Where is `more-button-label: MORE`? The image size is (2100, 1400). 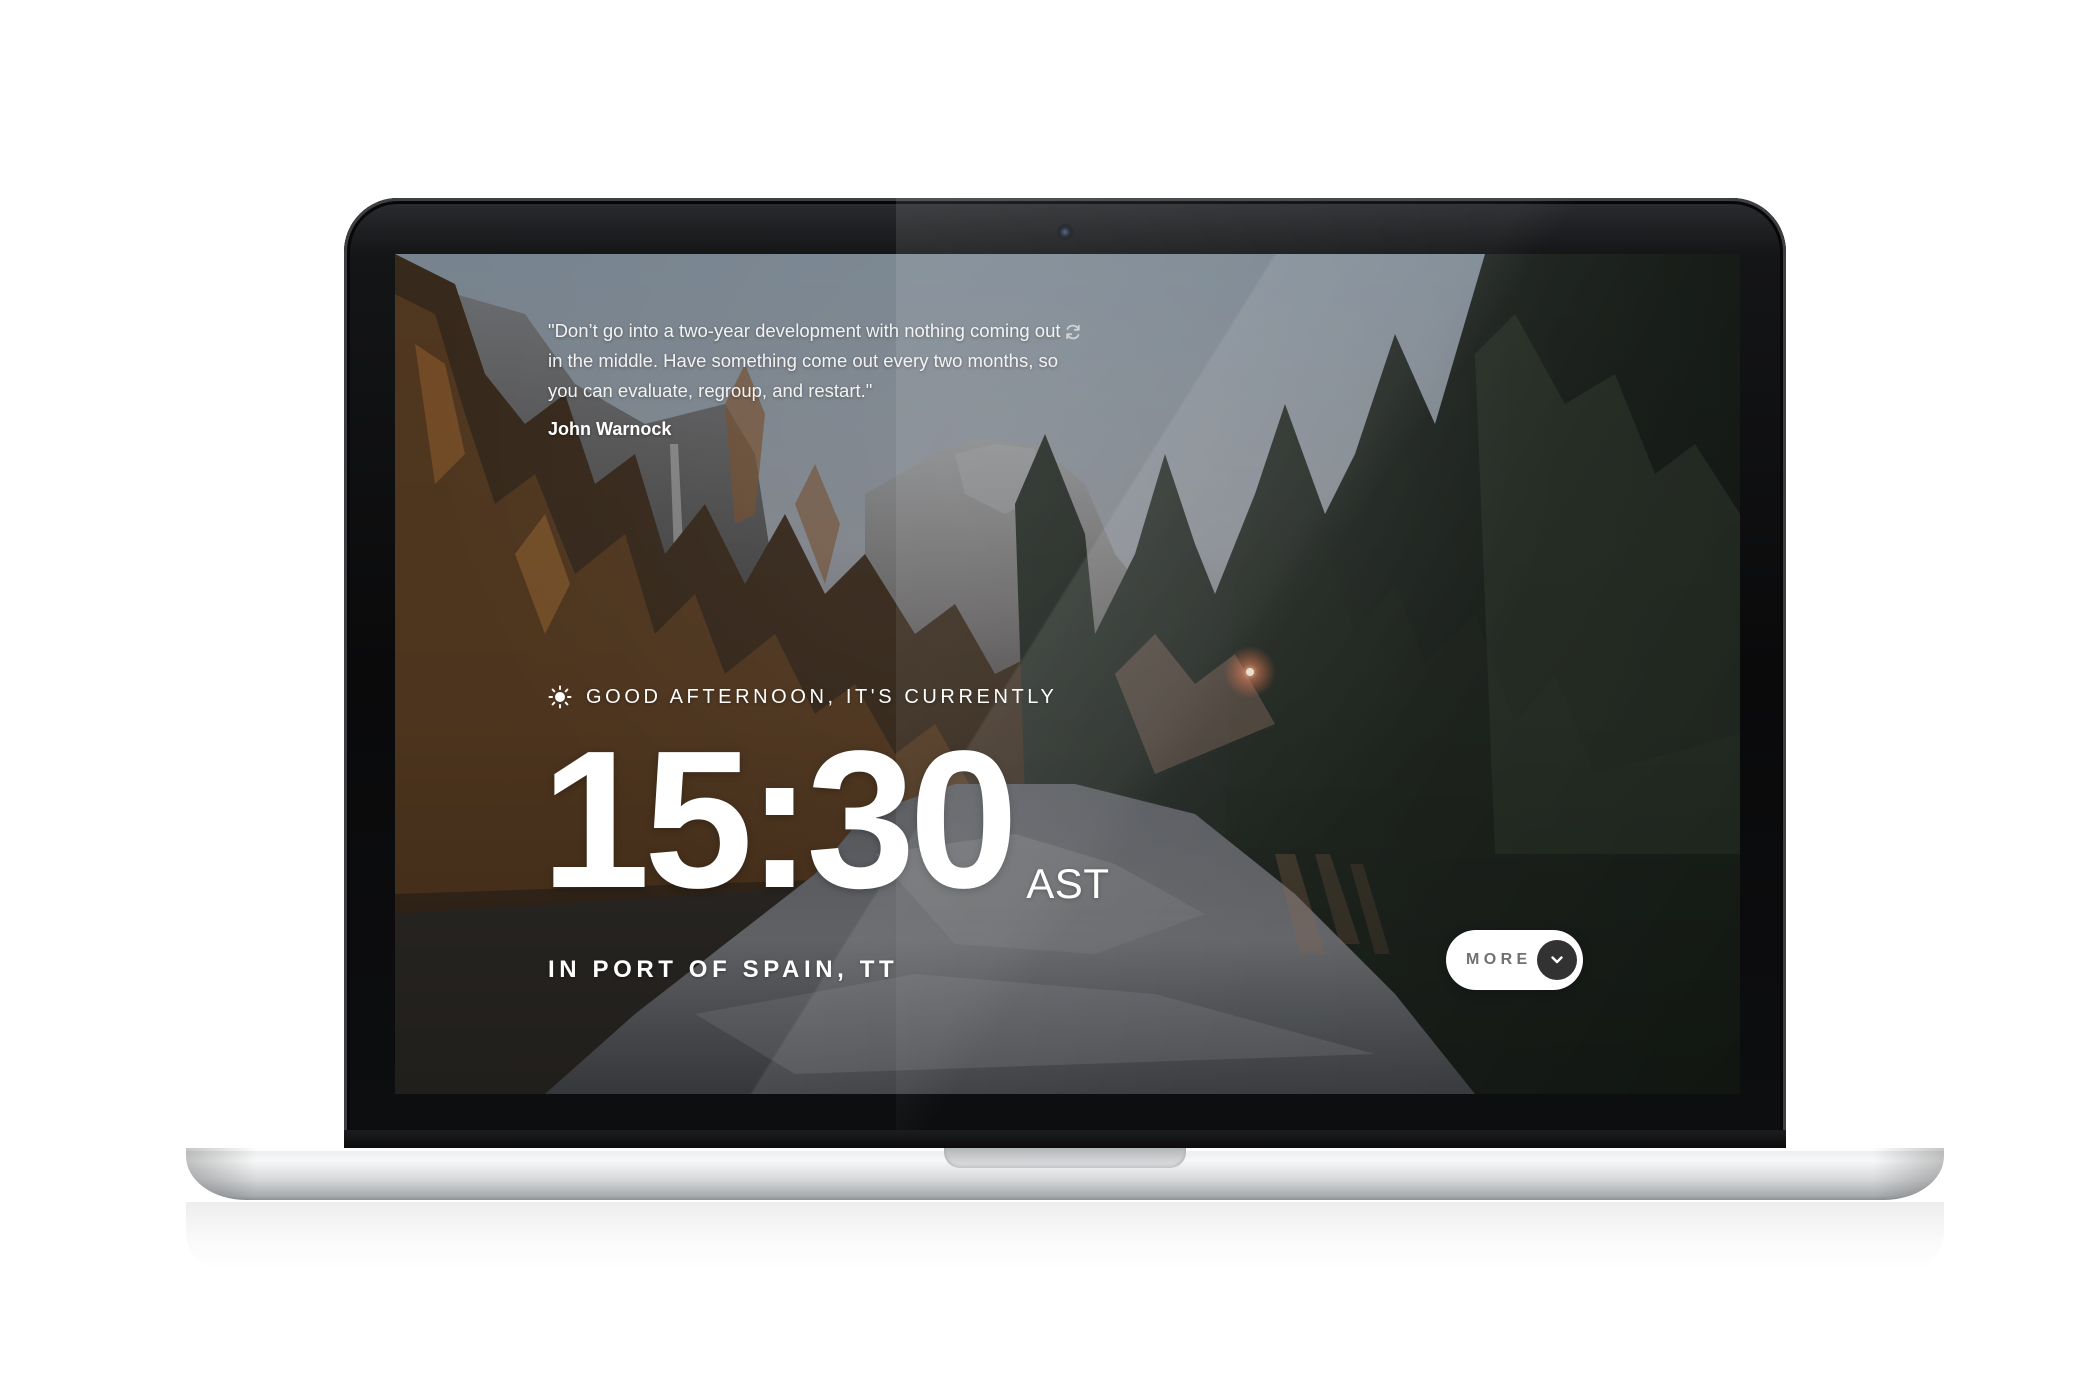 more-button-label: MORE is located at coordinates (1499, 959).